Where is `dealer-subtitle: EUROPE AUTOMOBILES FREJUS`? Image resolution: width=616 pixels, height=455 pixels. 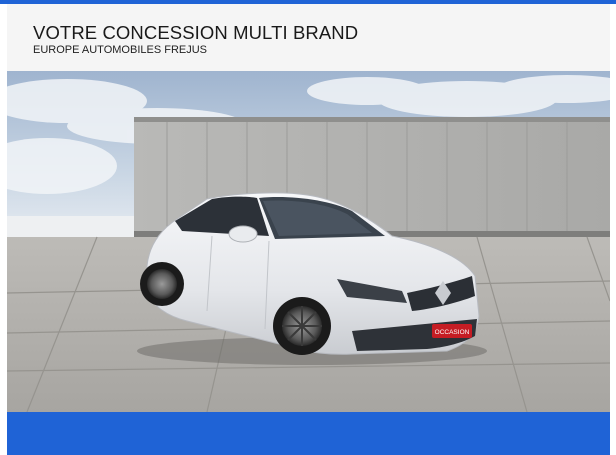 dealer-subtitle: EUROPE AUTOMOBILES FREJUS is located at coordinates (120, 50).